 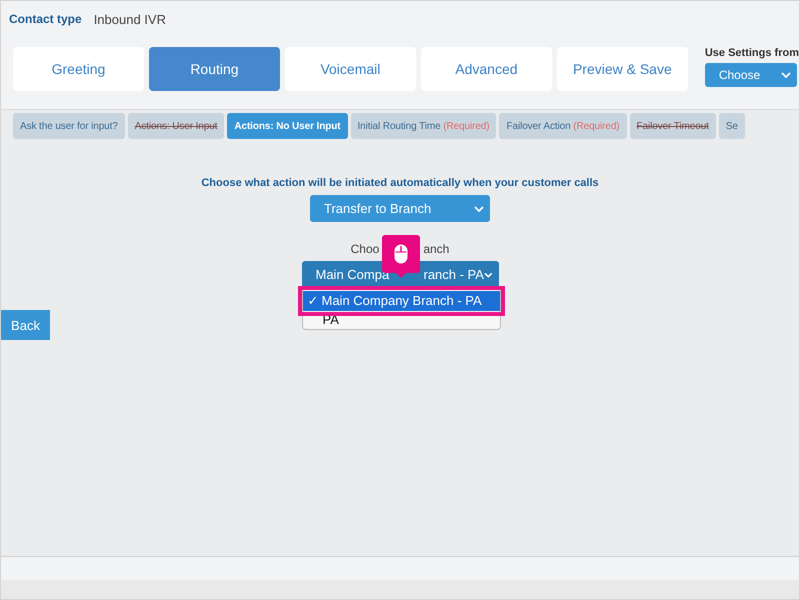 I want to click on tab: Voicemail, so click(x=350, y=69).